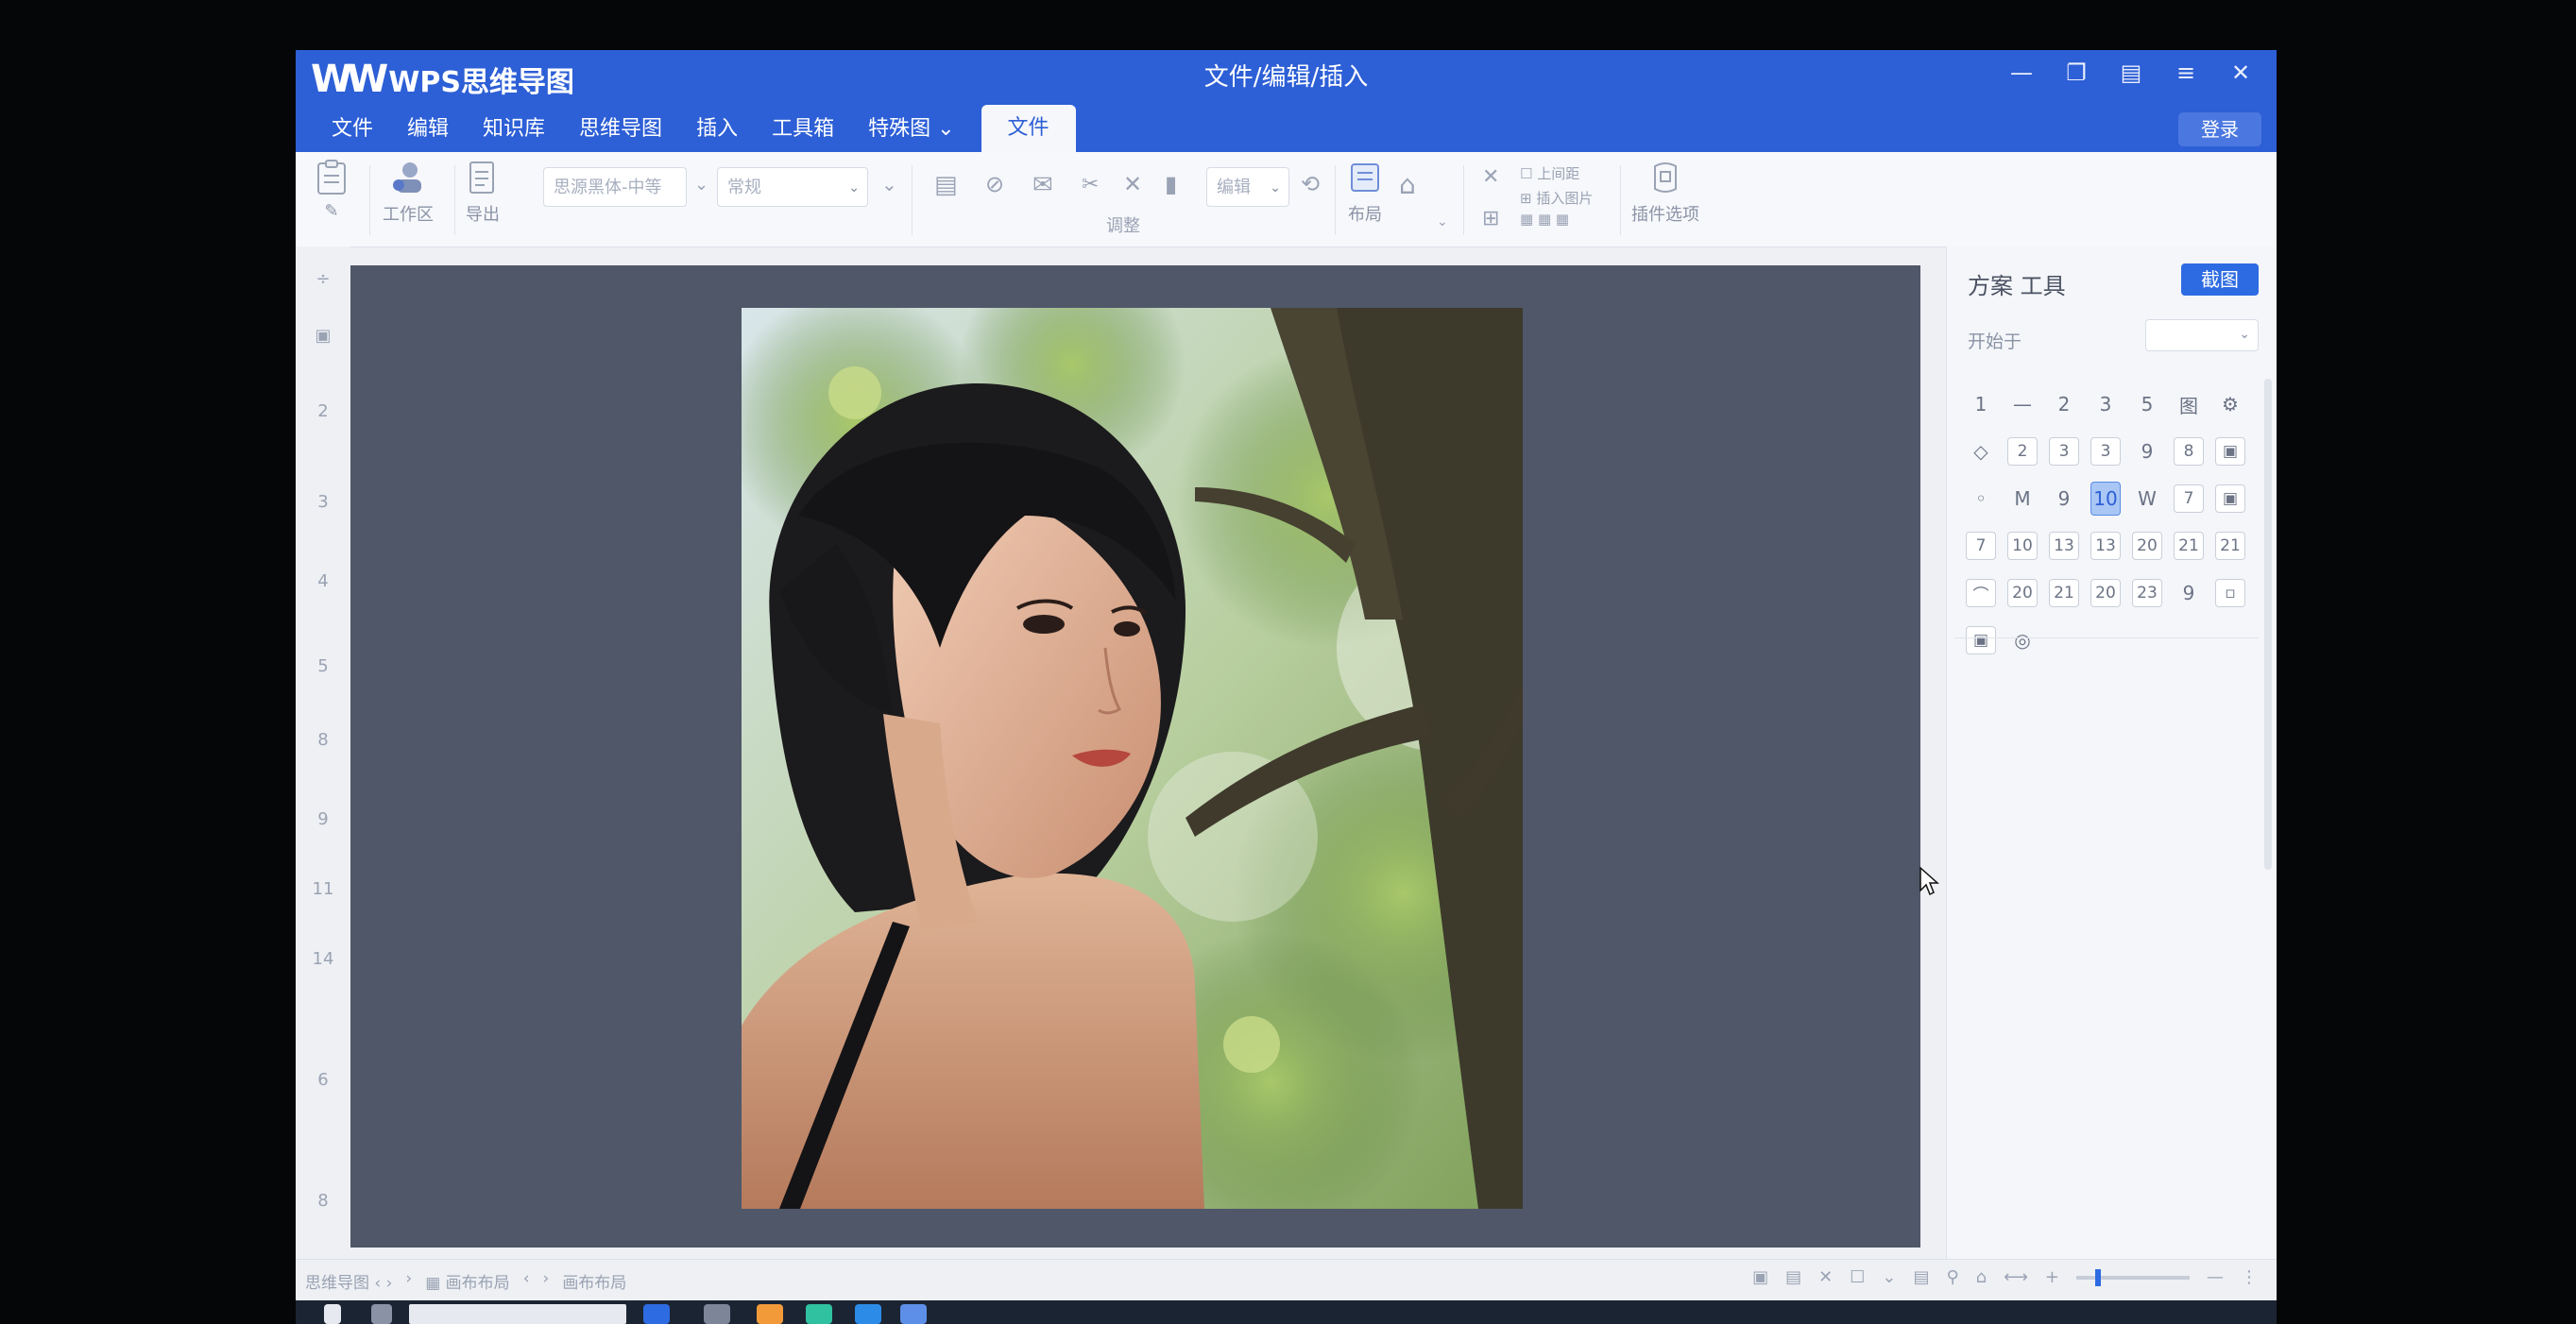 This screenshot has width=2576, height=1324. I want to click on panel-toggle-icon: ▤, so click(2131, 73).